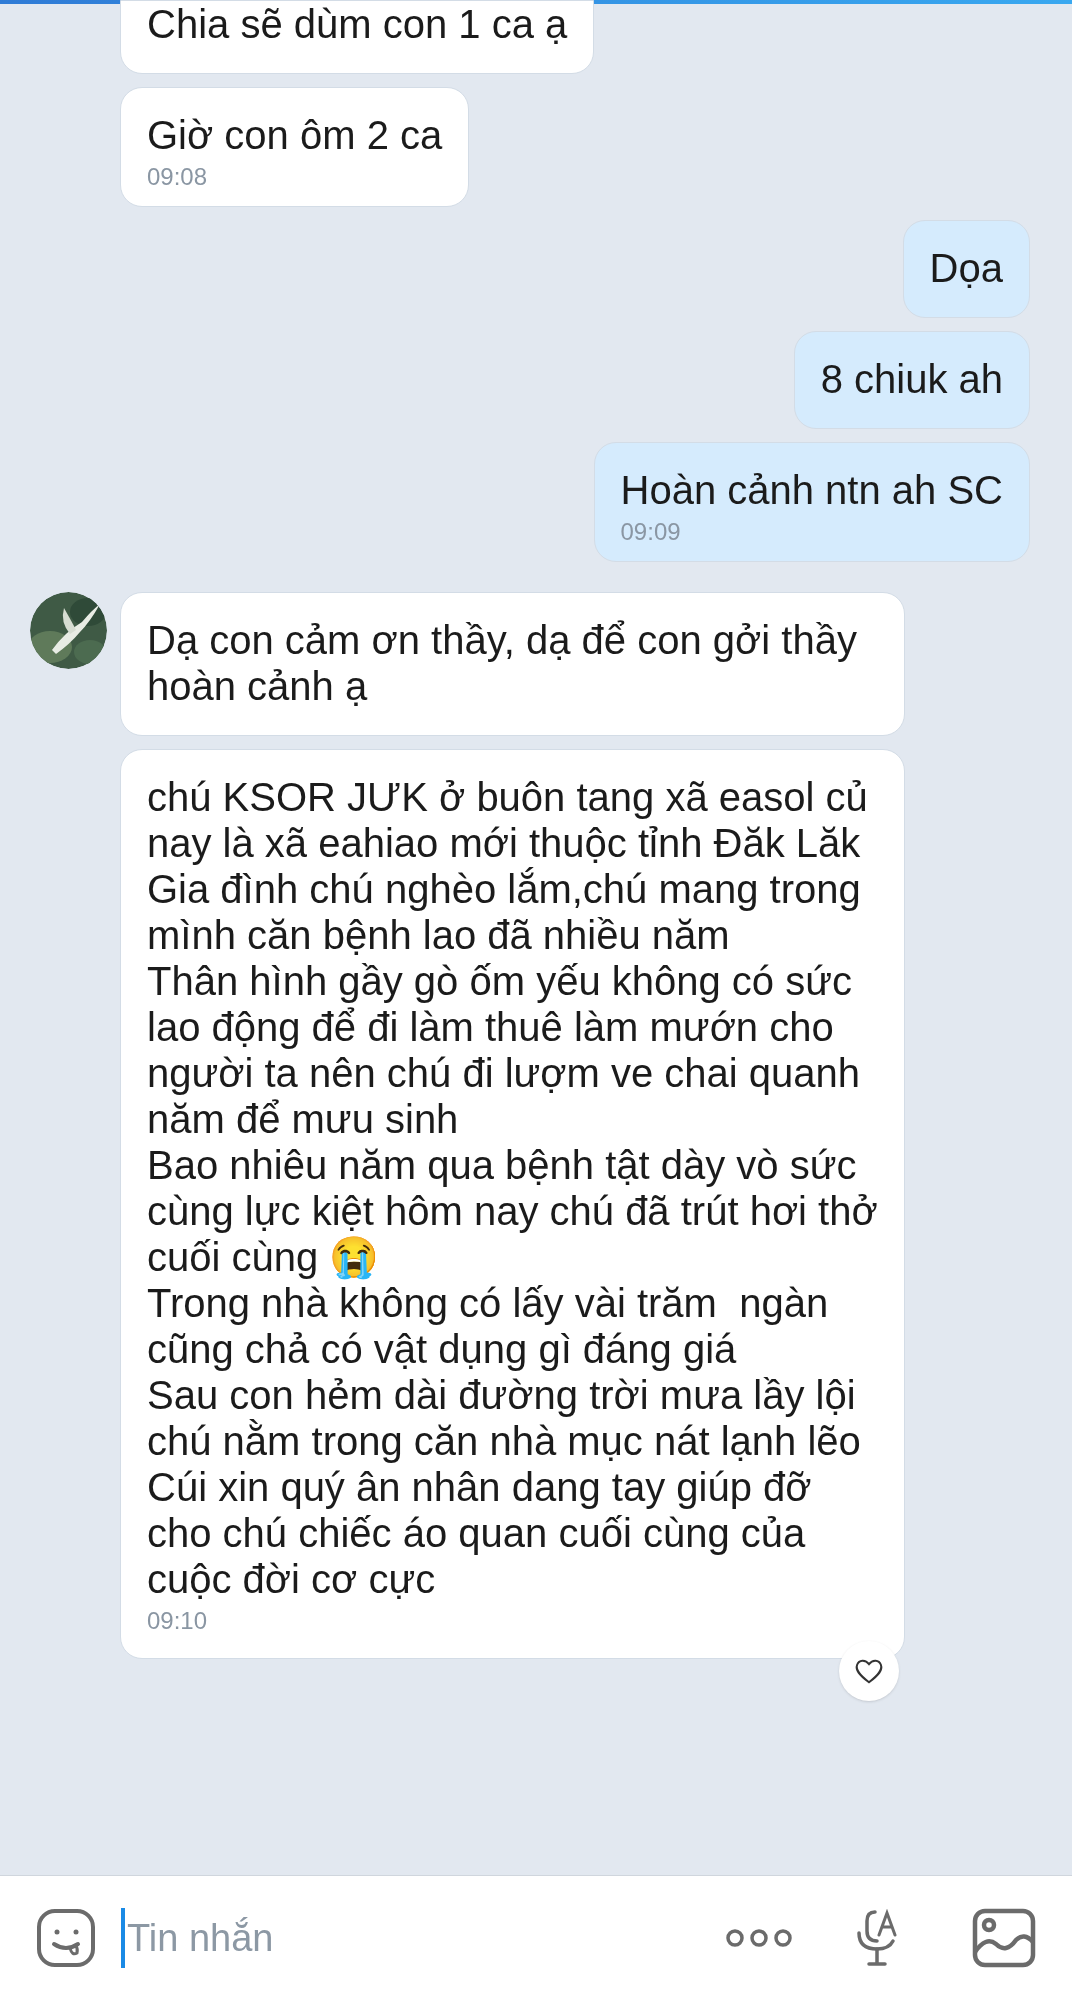  I want to click on message-input: Tin nhắn, so click(410, 1938).